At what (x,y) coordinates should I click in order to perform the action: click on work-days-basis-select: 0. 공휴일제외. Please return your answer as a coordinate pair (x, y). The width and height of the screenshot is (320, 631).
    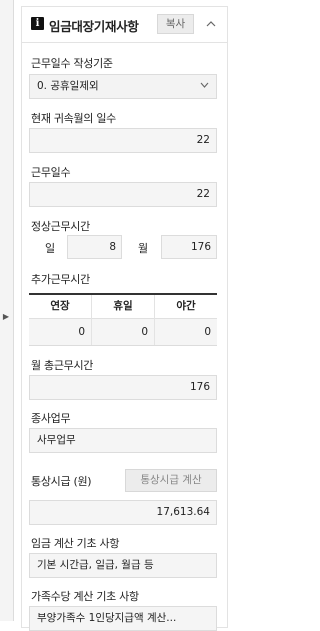
    Looking at the image, I should click on (123, 86).